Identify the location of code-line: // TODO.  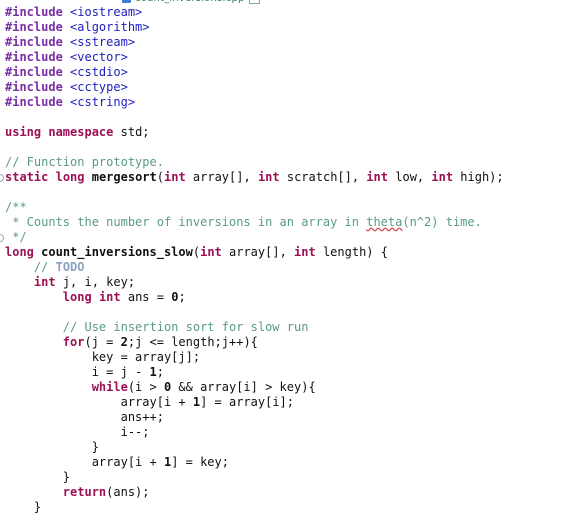
(254, 267).